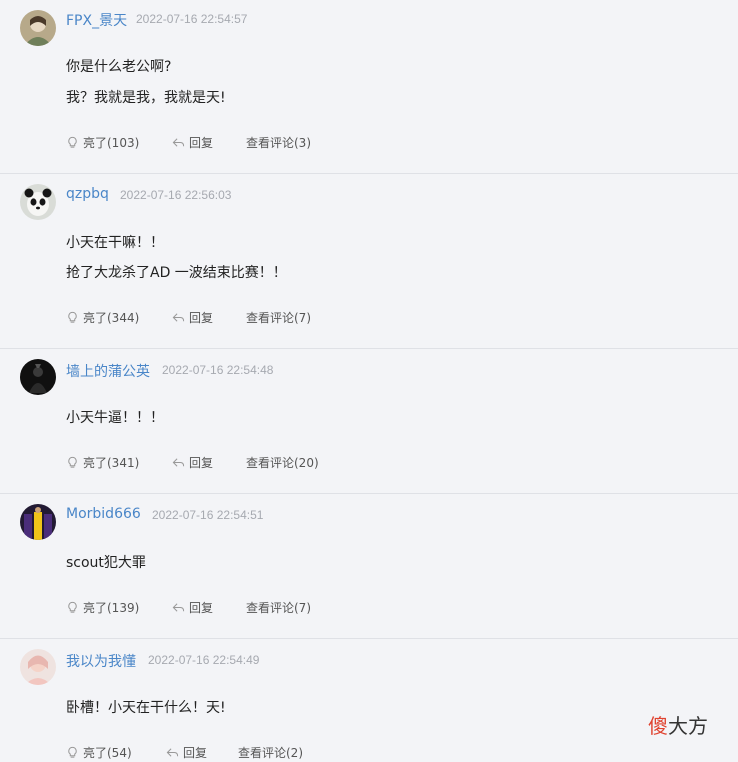 Image resolution: width=738 pixels, height=762 pixels. Describe the element at coordinates (96, 20) in the screenshot. I see `username: FPX_景天` at that location.